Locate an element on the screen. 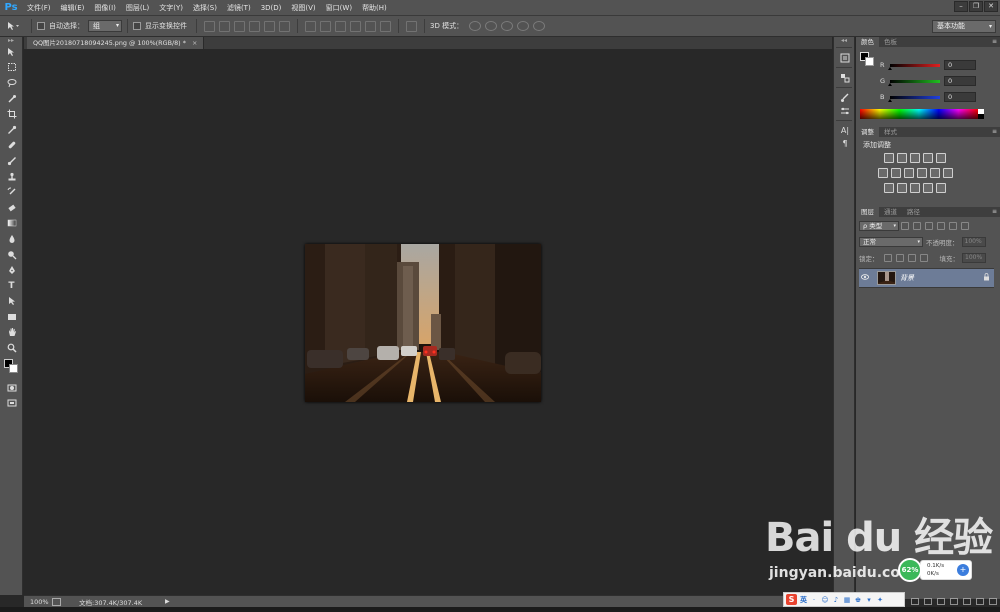 The height and width of the screenshot is (612, 1000). slider-thumb is located at coordinates (890, 84).